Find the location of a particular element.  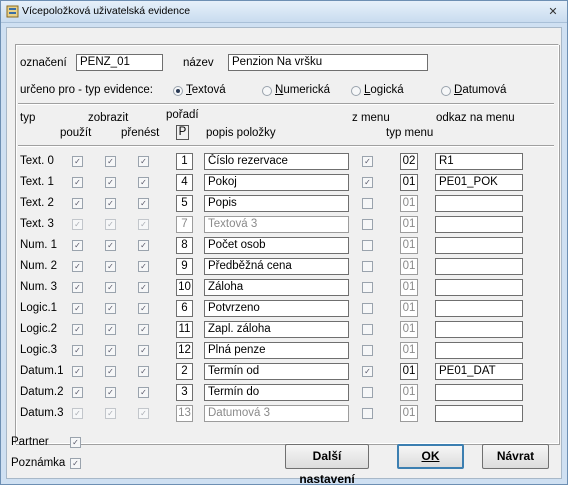

row-poradi-input: 10 is located at coordinates (184, 287).